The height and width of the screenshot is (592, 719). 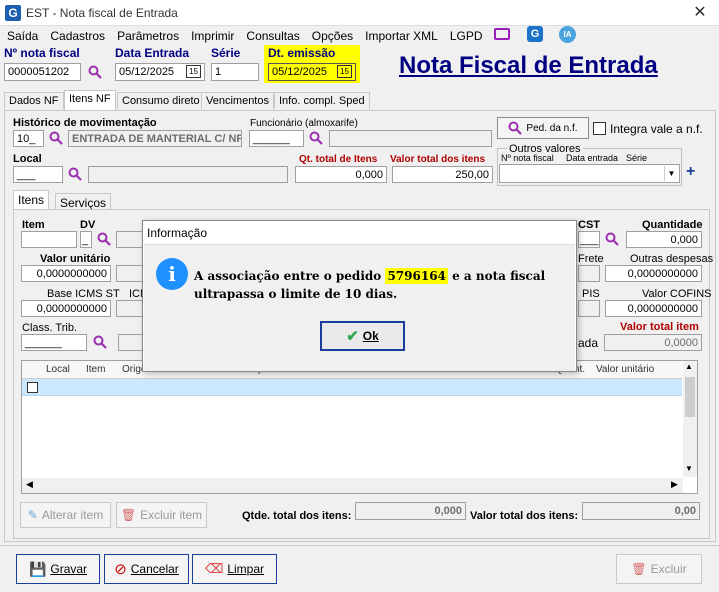 I want to click on eraser-icon: ⌫, so click(x=214, y=568).